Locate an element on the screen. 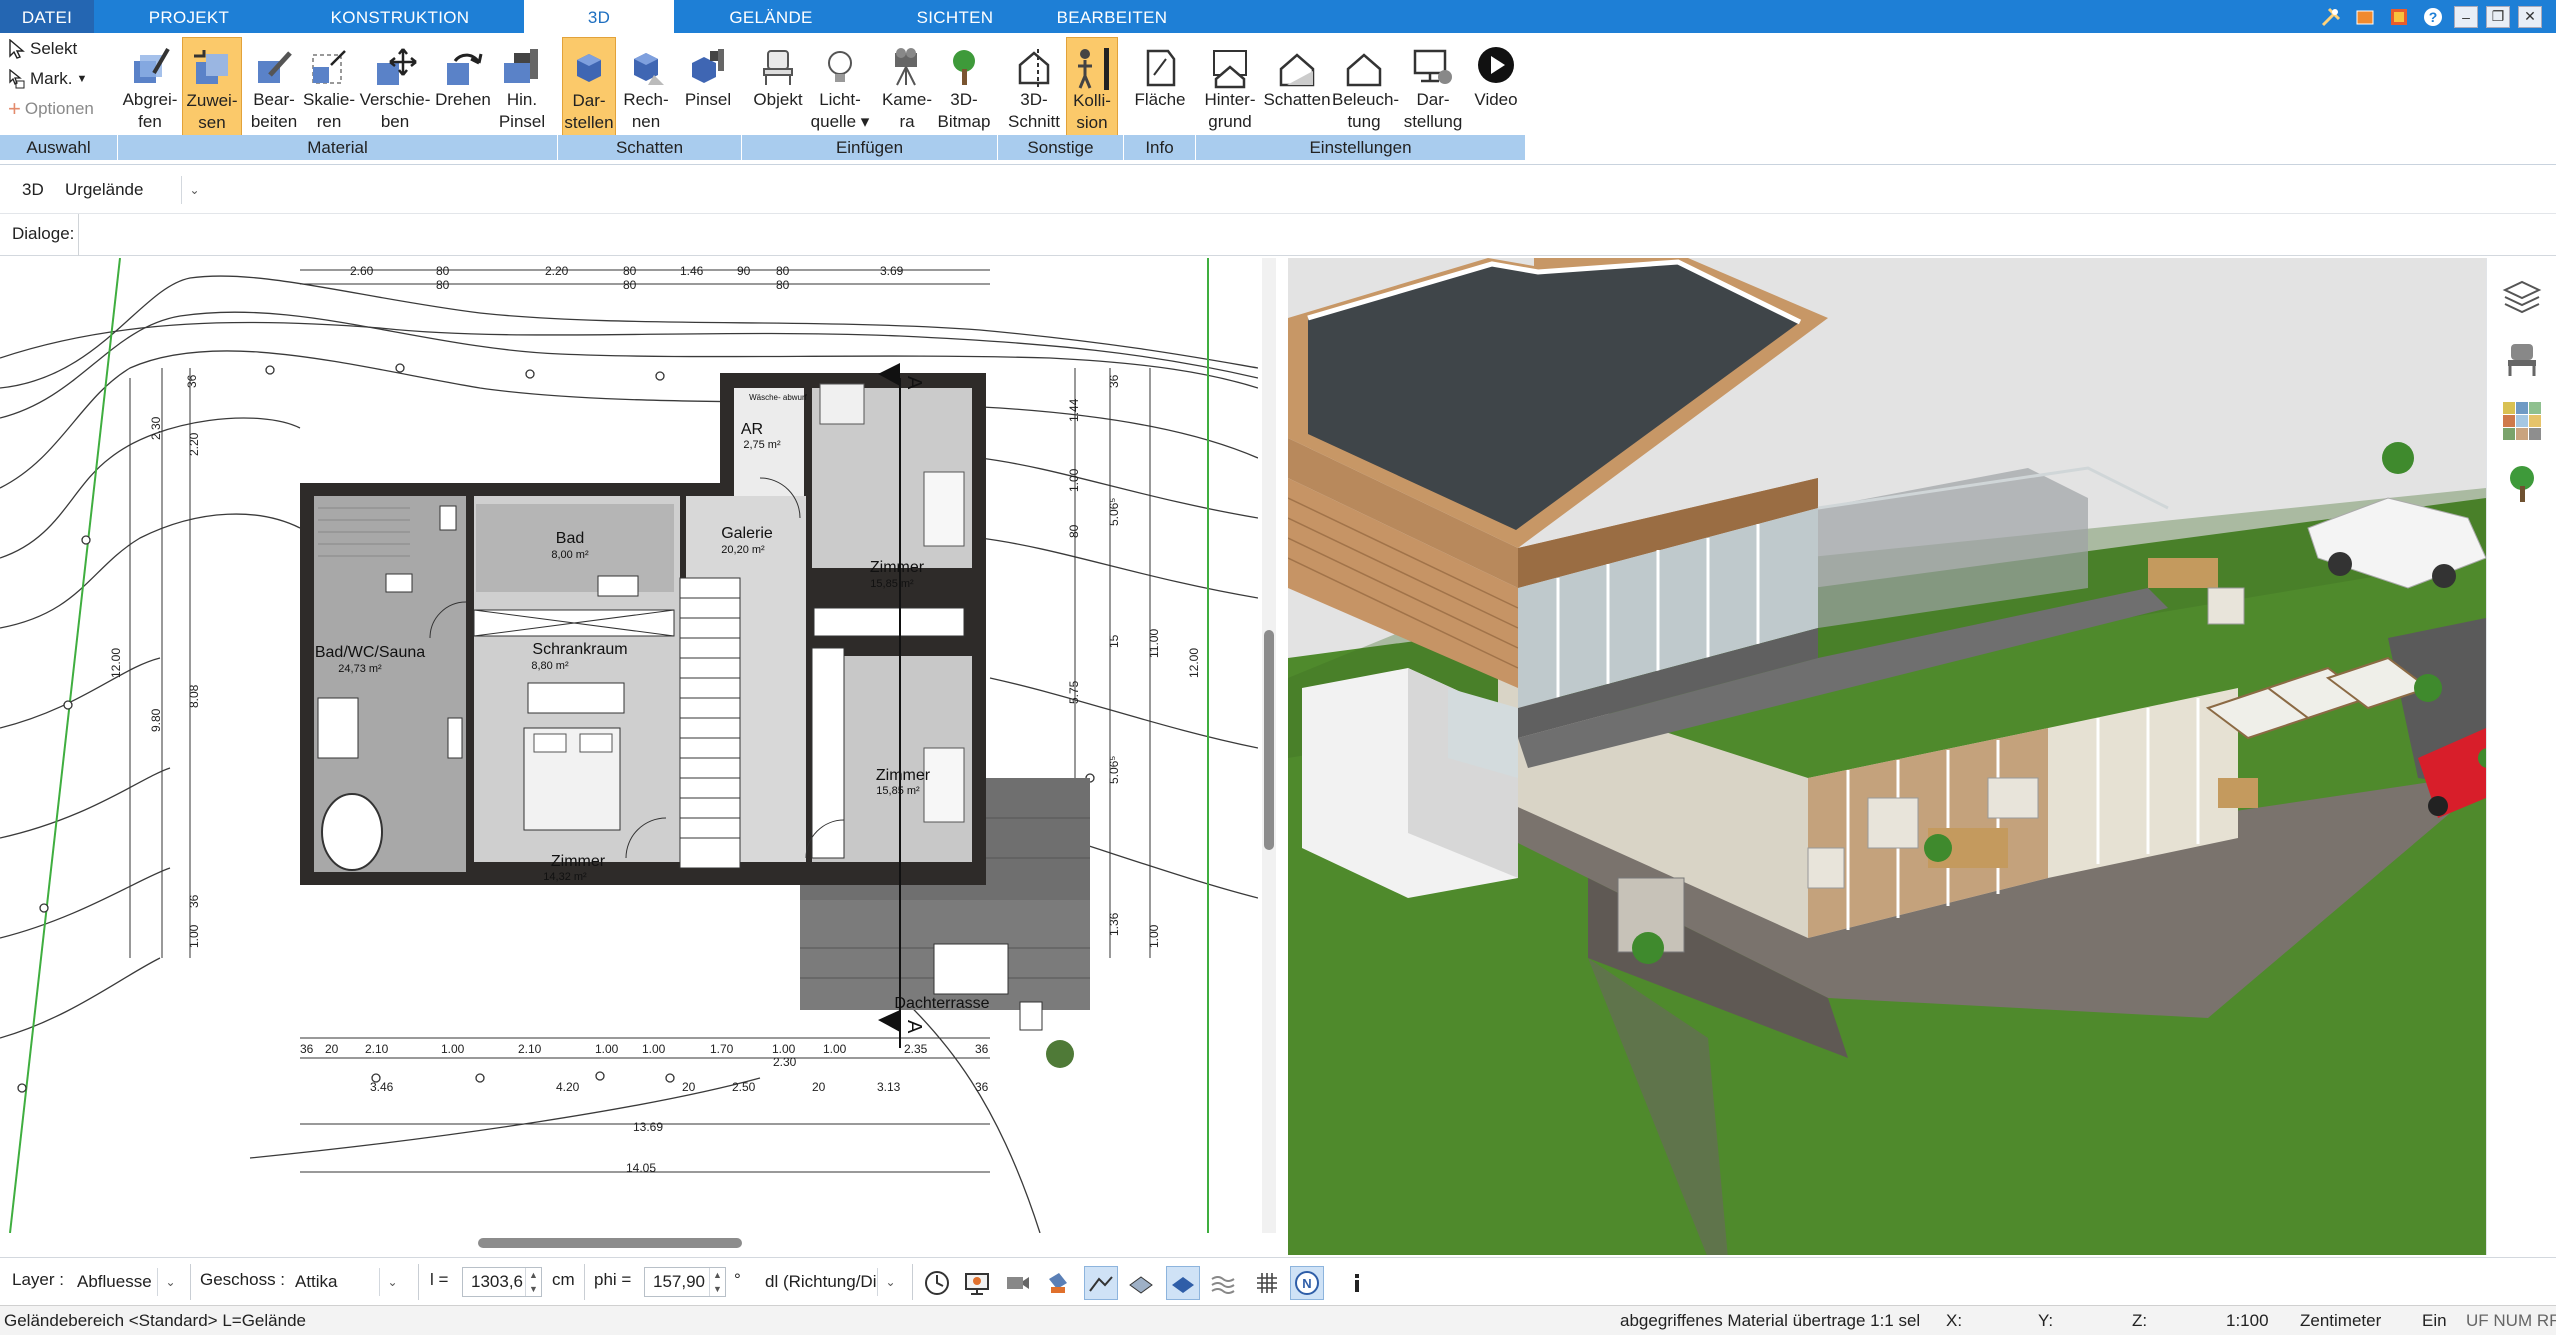 The image size is (2556, 1335). restore-icon: ❐ is located at coordinates (2498, 16).